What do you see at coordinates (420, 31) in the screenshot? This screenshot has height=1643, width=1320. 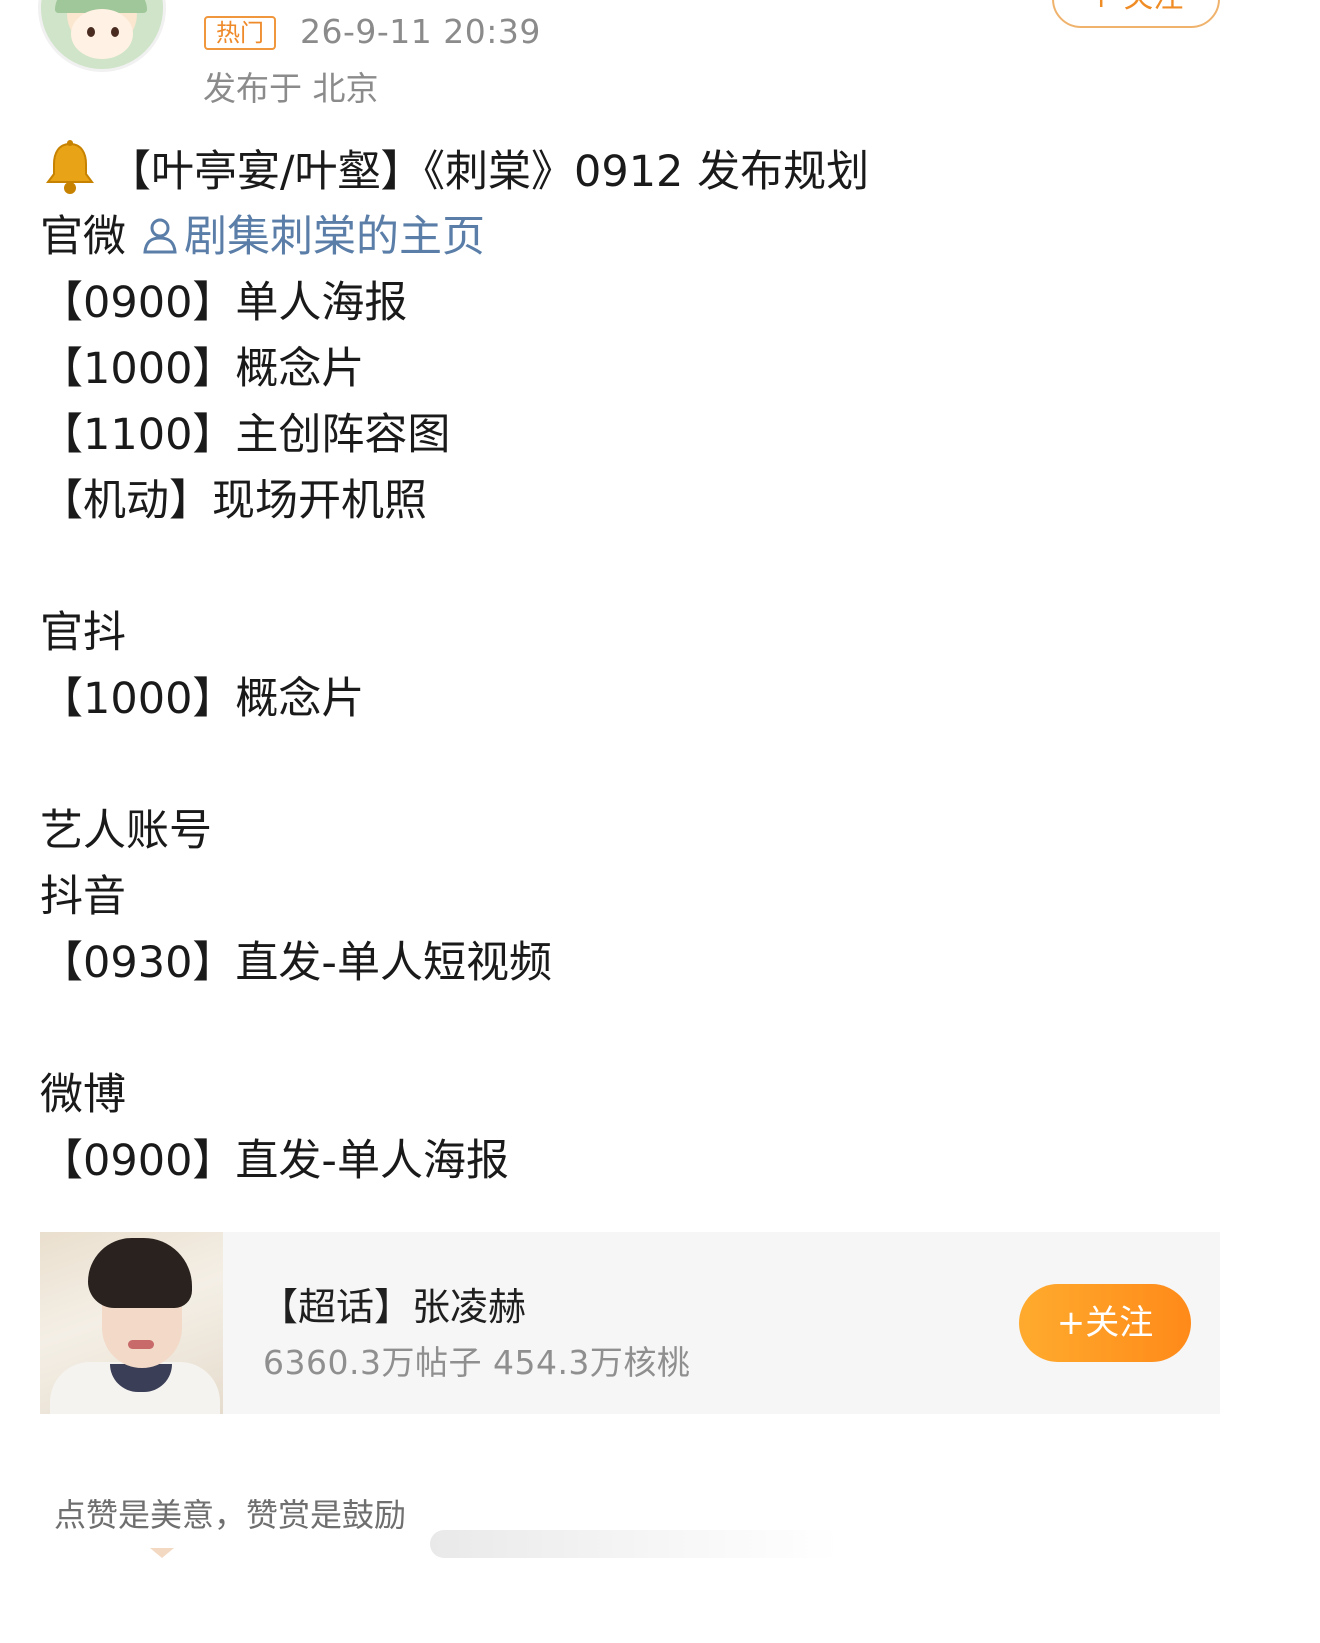 I see `post-timestamp: 26-9-11 20:39` at bounding box center [420, 31].